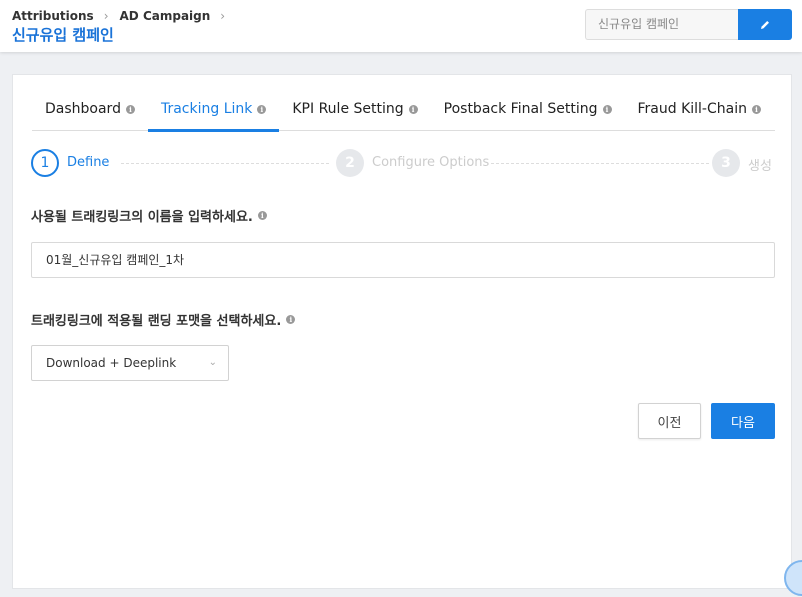 The width and height of the screenshot is (802, 597). What do you see at coordinates (692, 109) in the screenshot?
I see `tab-label: Fraud Kill-Chain` at bounding box center [692, 109].